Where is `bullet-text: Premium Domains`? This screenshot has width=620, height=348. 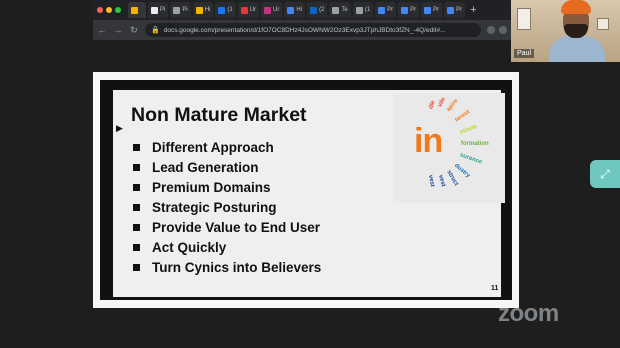 bullet-text: Premium Domains is located at coordinates (211, 187).